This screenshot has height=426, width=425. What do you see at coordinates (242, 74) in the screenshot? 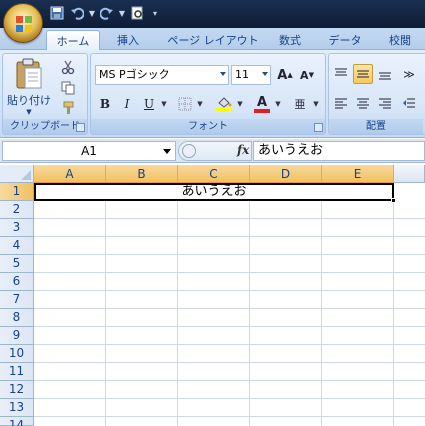
I see `font-size-value: 11` at bounding box center [242, 74].